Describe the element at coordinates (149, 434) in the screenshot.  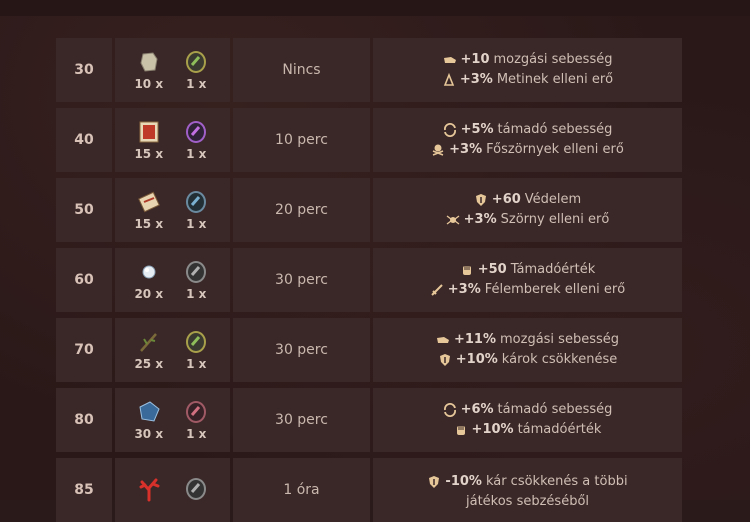
I see `item-count: 30 x` at that location.